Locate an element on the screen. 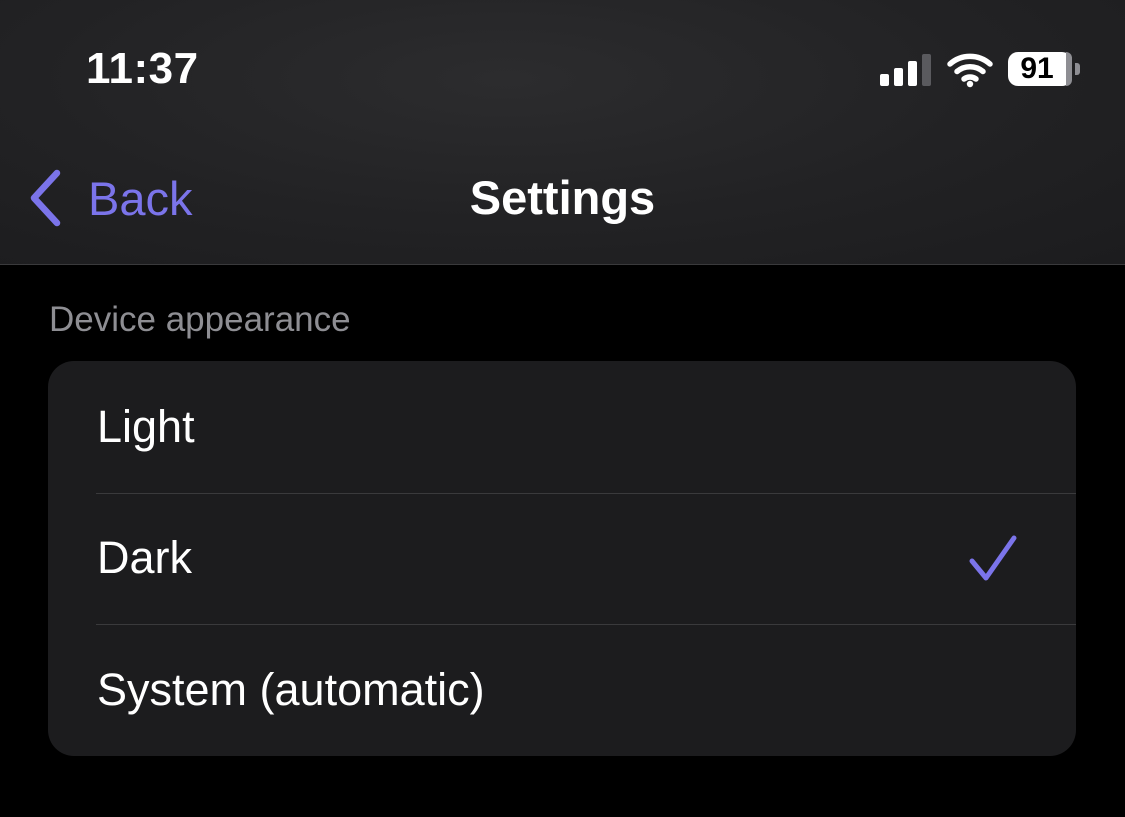  option-light: Light is located at coordinates (562, 427).